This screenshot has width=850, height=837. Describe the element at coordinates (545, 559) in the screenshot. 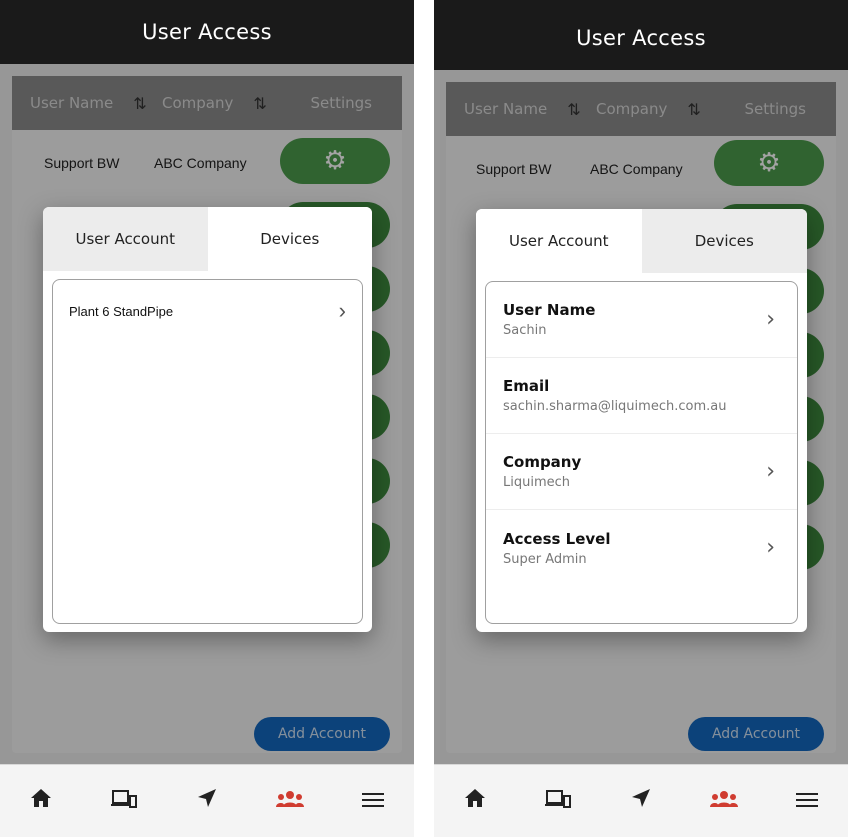

I see `field-value: Super Admin` at that location.